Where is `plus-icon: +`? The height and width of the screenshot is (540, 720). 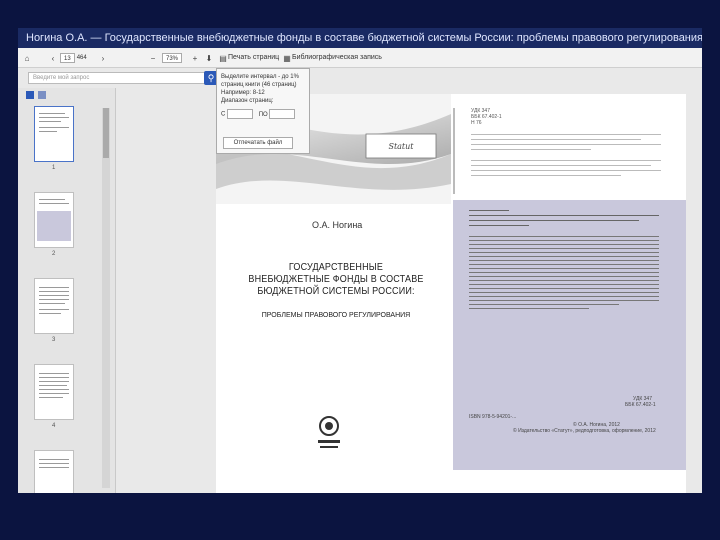
plus-icon: + is located at coordinates (195, 58).